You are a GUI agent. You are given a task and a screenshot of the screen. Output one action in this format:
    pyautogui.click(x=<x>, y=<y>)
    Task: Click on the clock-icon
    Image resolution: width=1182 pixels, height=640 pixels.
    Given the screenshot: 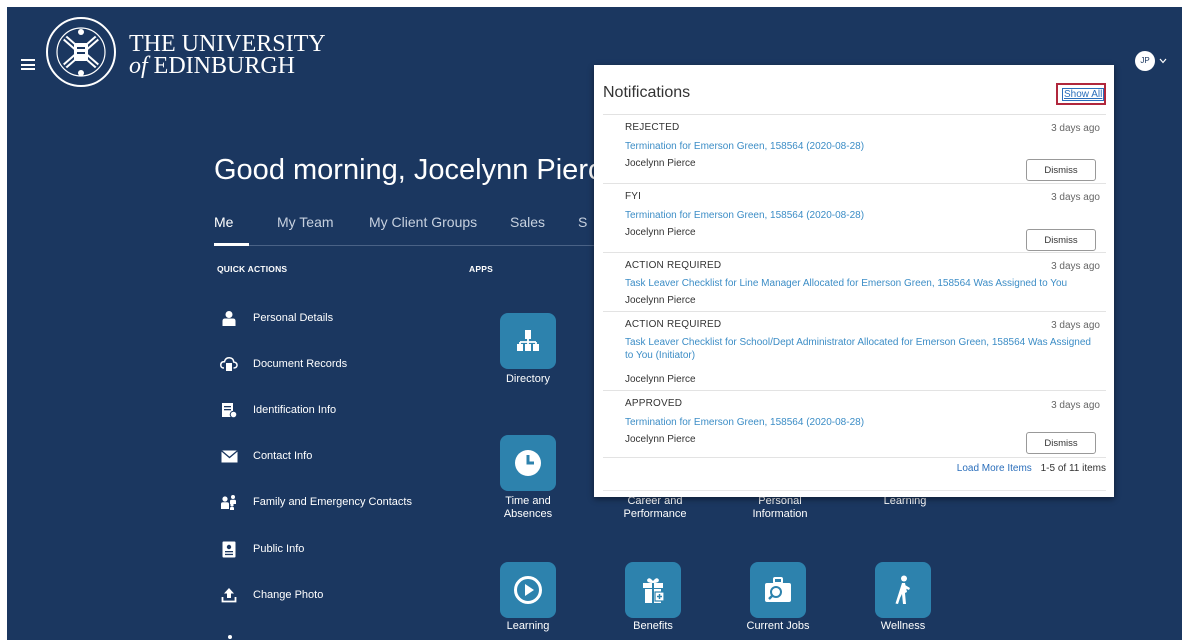 What is the action you would take?
    pyautogui.click(x=528, y=463)
    